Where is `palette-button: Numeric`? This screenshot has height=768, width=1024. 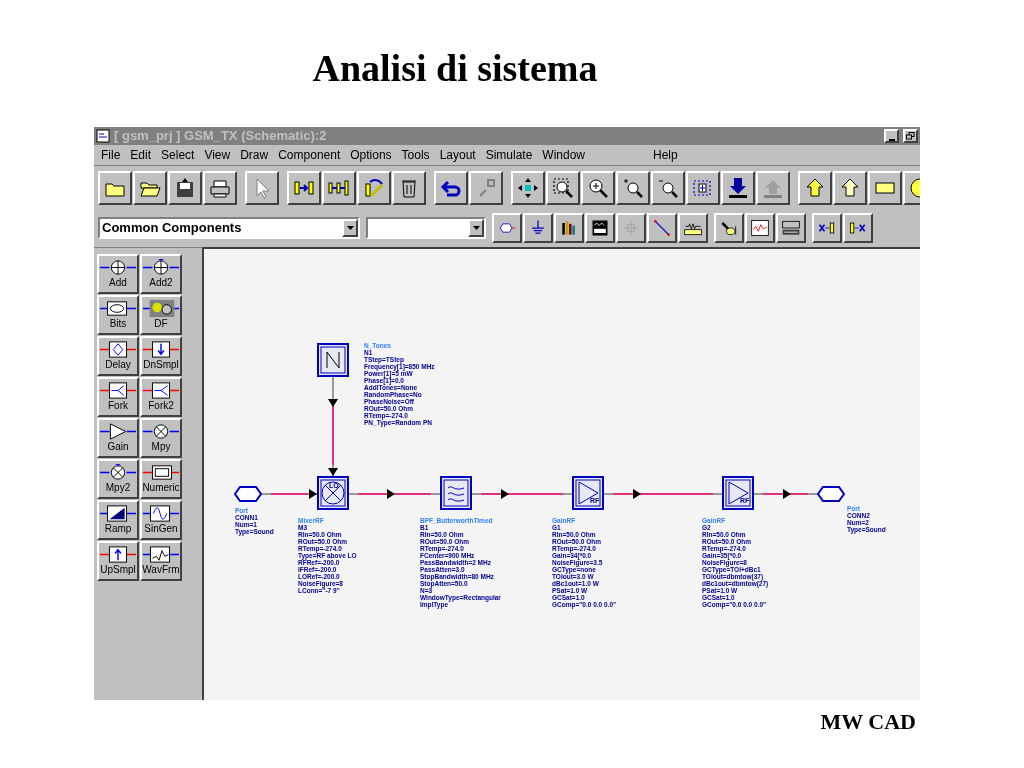
palette-button: Numeric is located at coordinates (161, 479).